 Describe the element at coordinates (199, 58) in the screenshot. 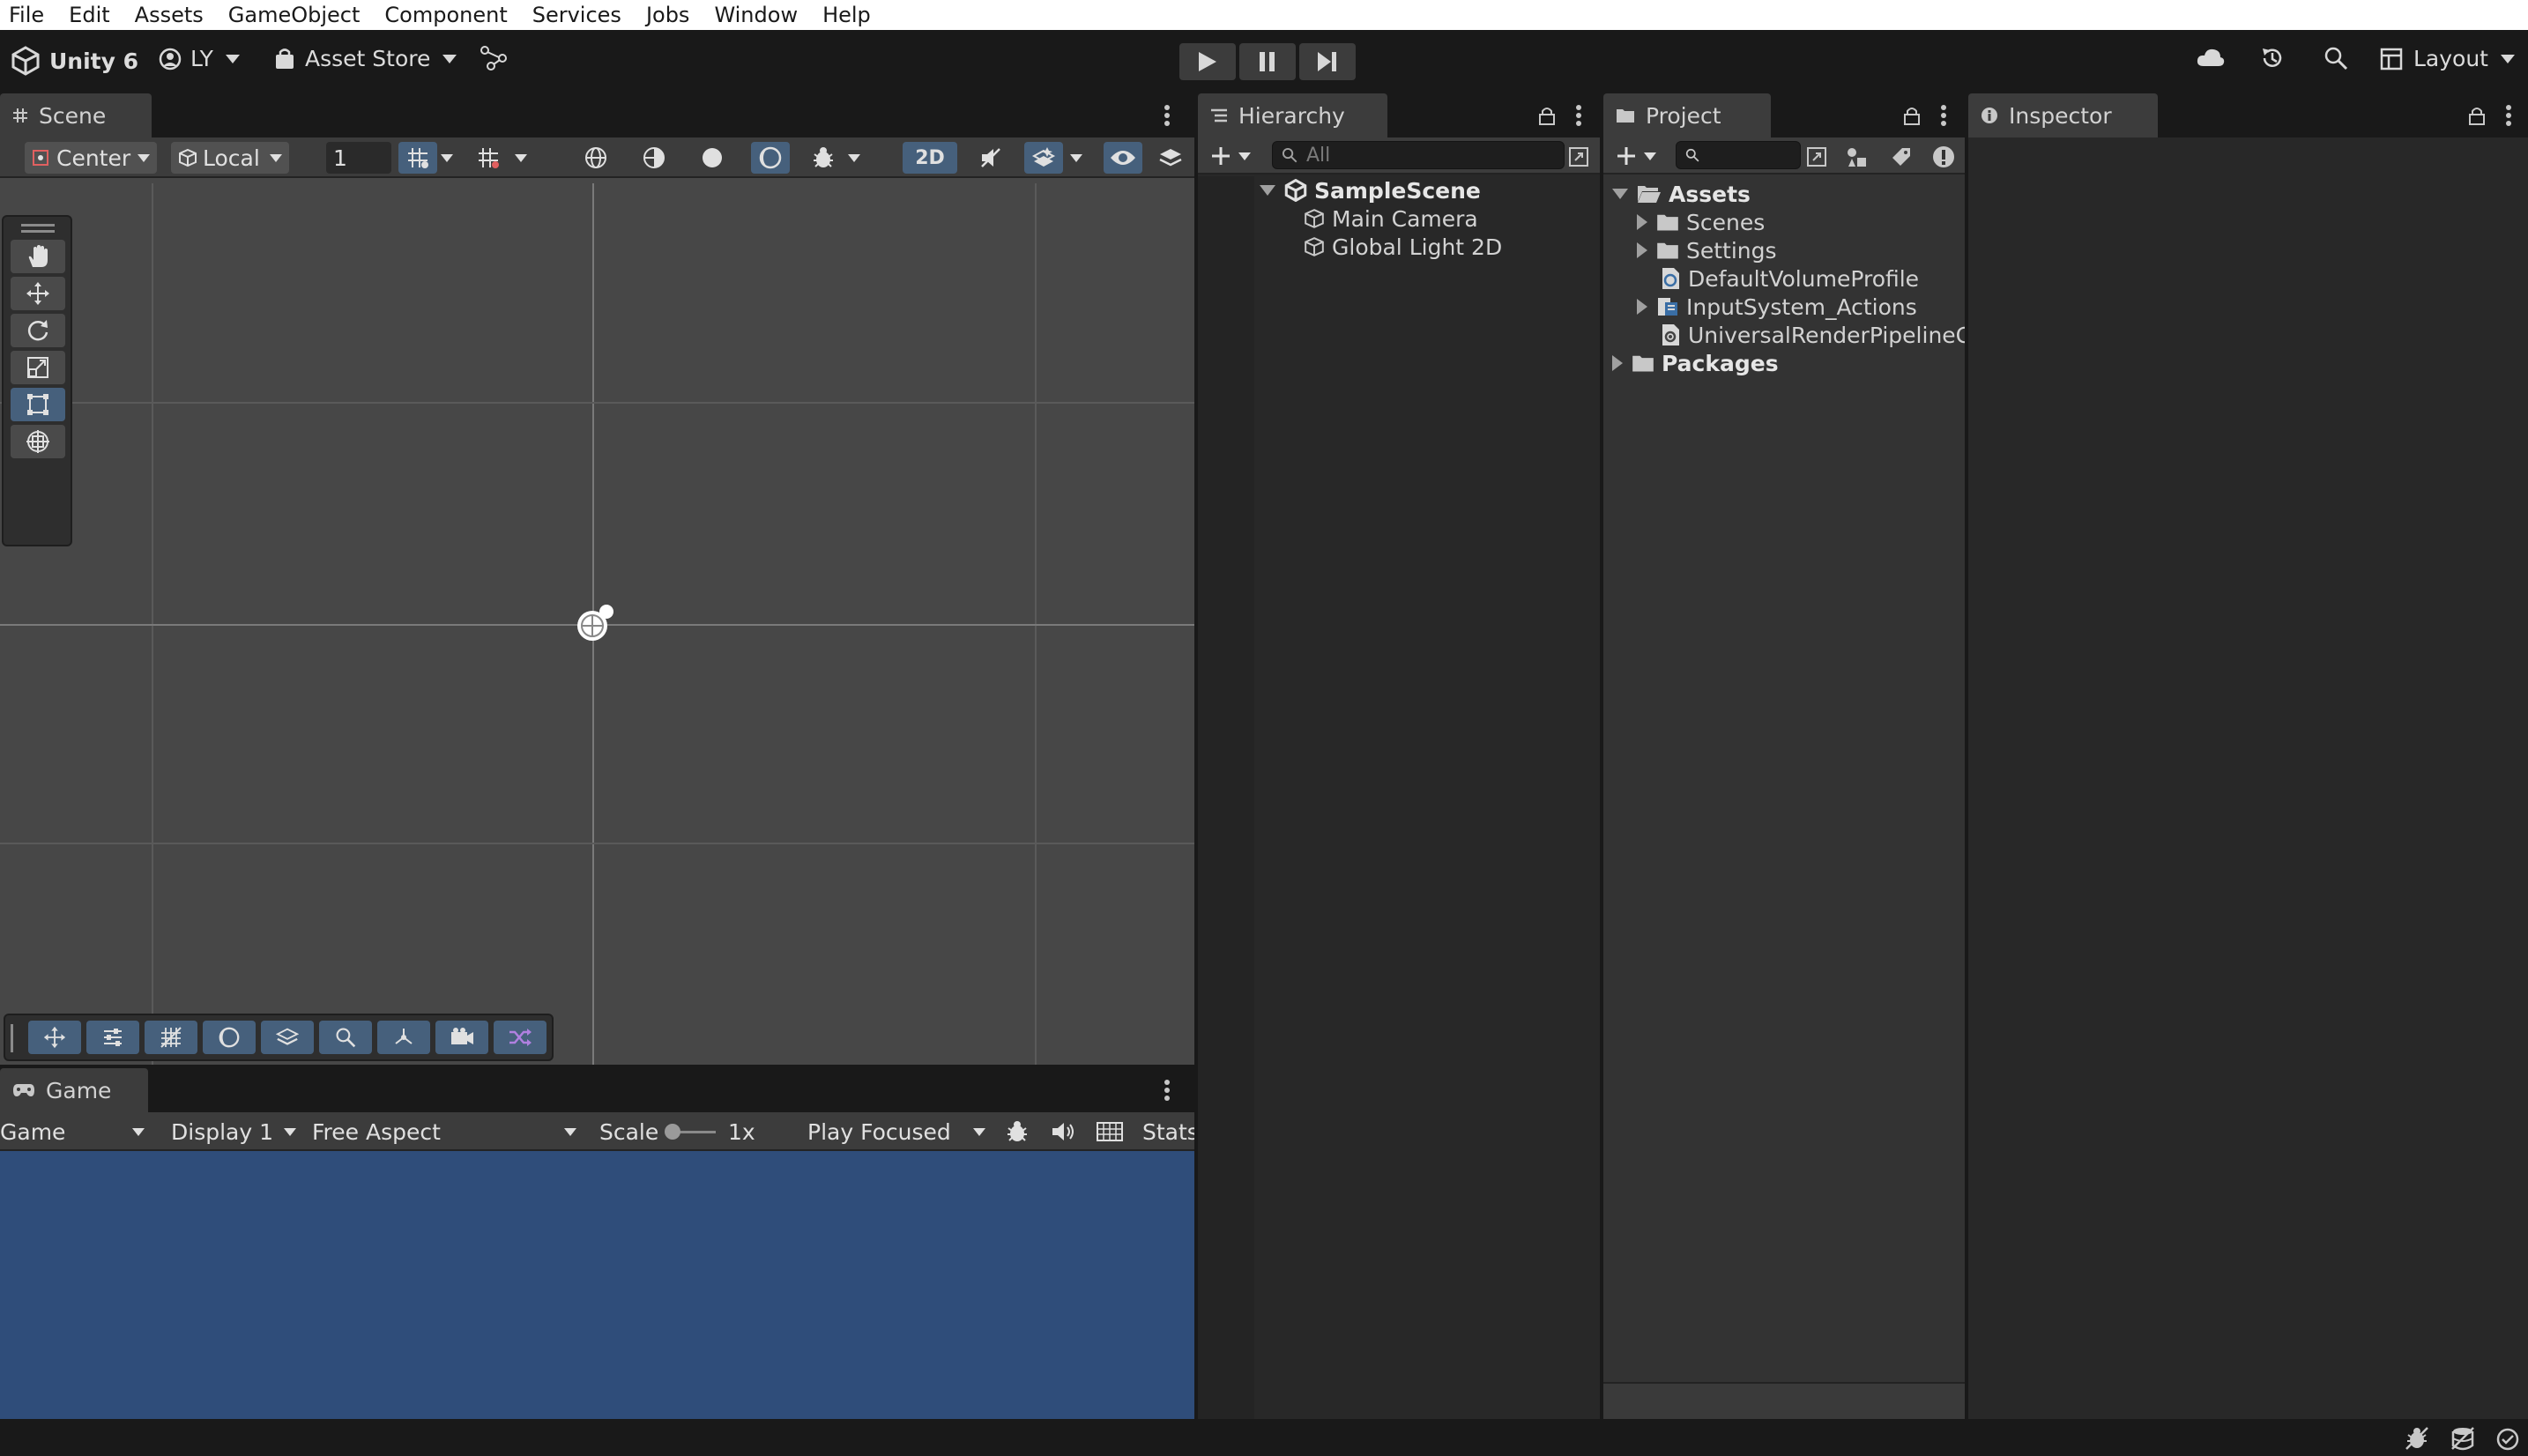

I see `account-dropdown: LY` at that location.